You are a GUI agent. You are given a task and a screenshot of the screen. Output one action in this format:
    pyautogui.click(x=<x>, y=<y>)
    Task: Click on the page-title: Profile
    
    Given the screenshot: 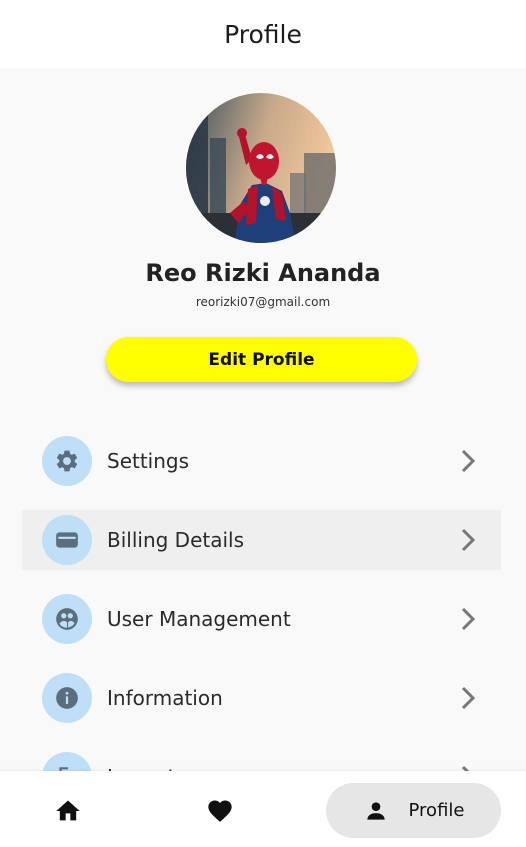 What is the action you would take?
    pyautogui.click(x=263, y=34)
    